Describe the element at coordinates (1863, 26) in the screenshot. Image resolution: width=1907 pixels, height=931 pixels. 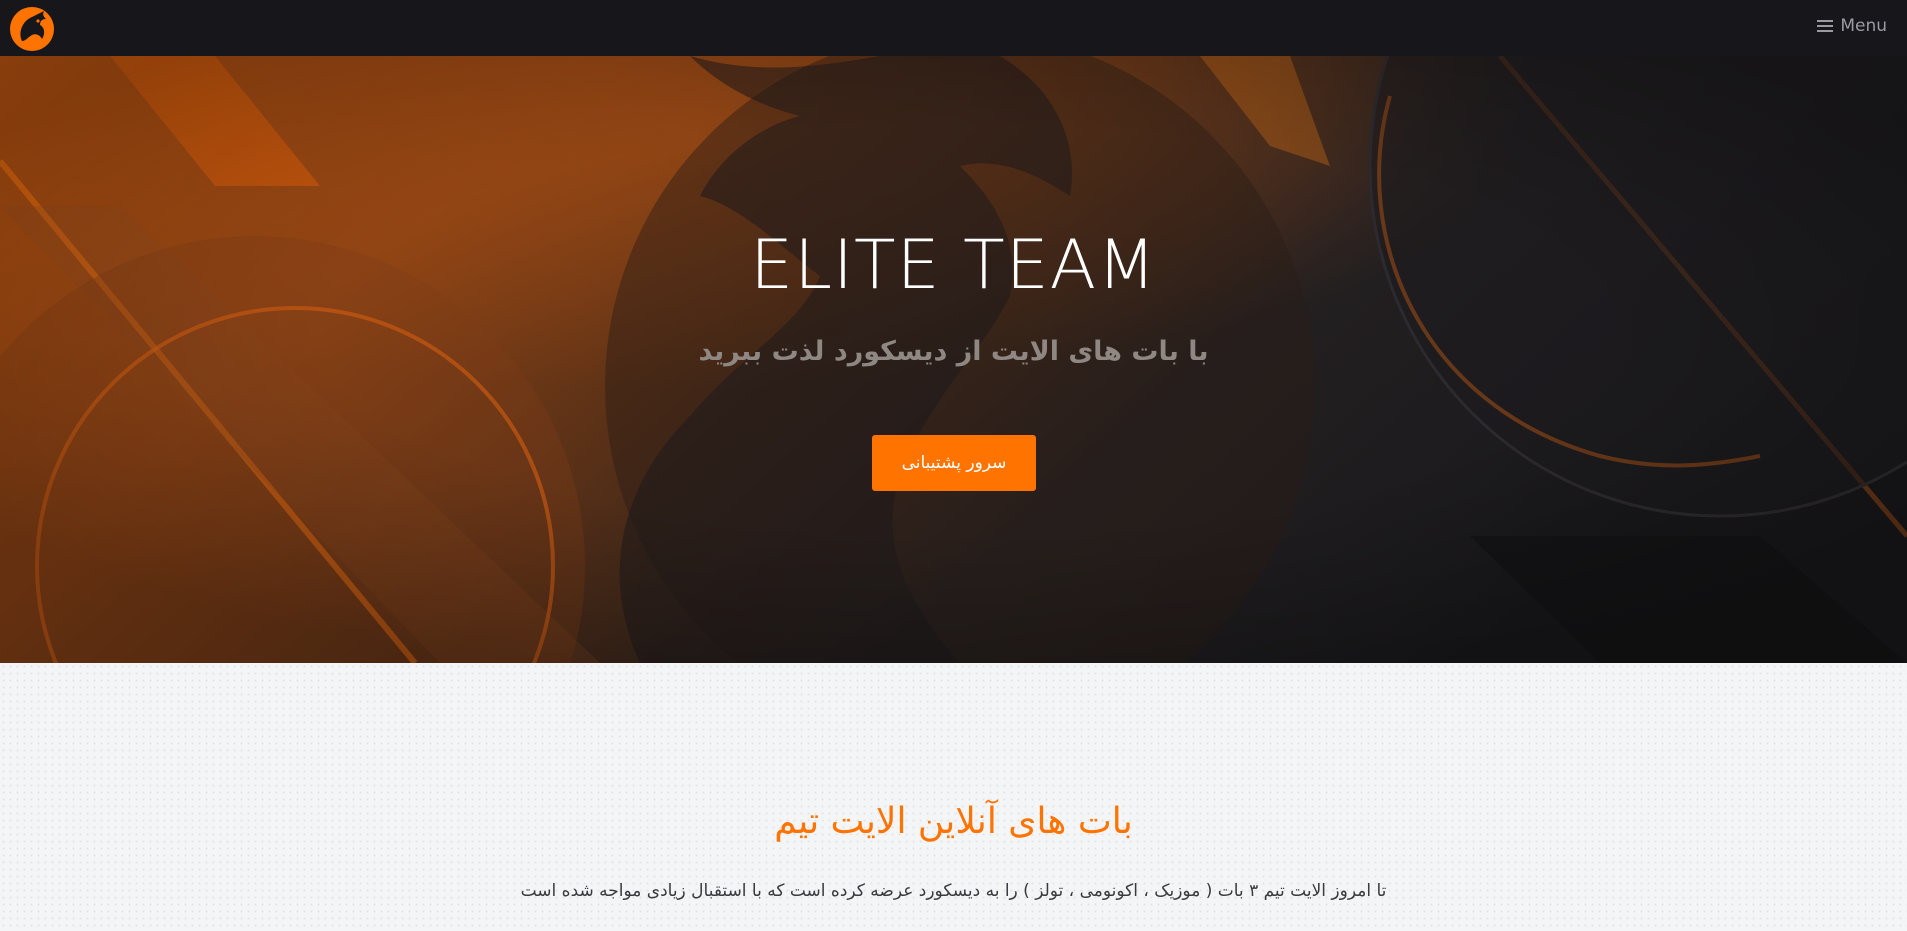
I see `menu-label: Menu` at that location.